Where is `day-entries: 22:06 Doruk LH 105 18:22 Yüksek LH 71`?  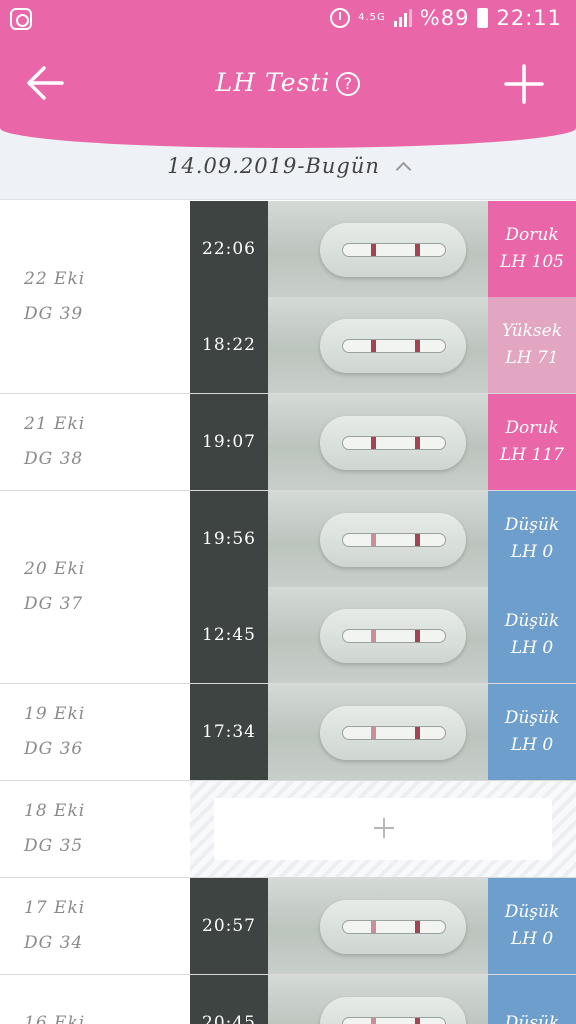 day-entries: 22:06 Doruk LH 105 18:22 Yüksek LH 71 is located at coordinates (383, 297).